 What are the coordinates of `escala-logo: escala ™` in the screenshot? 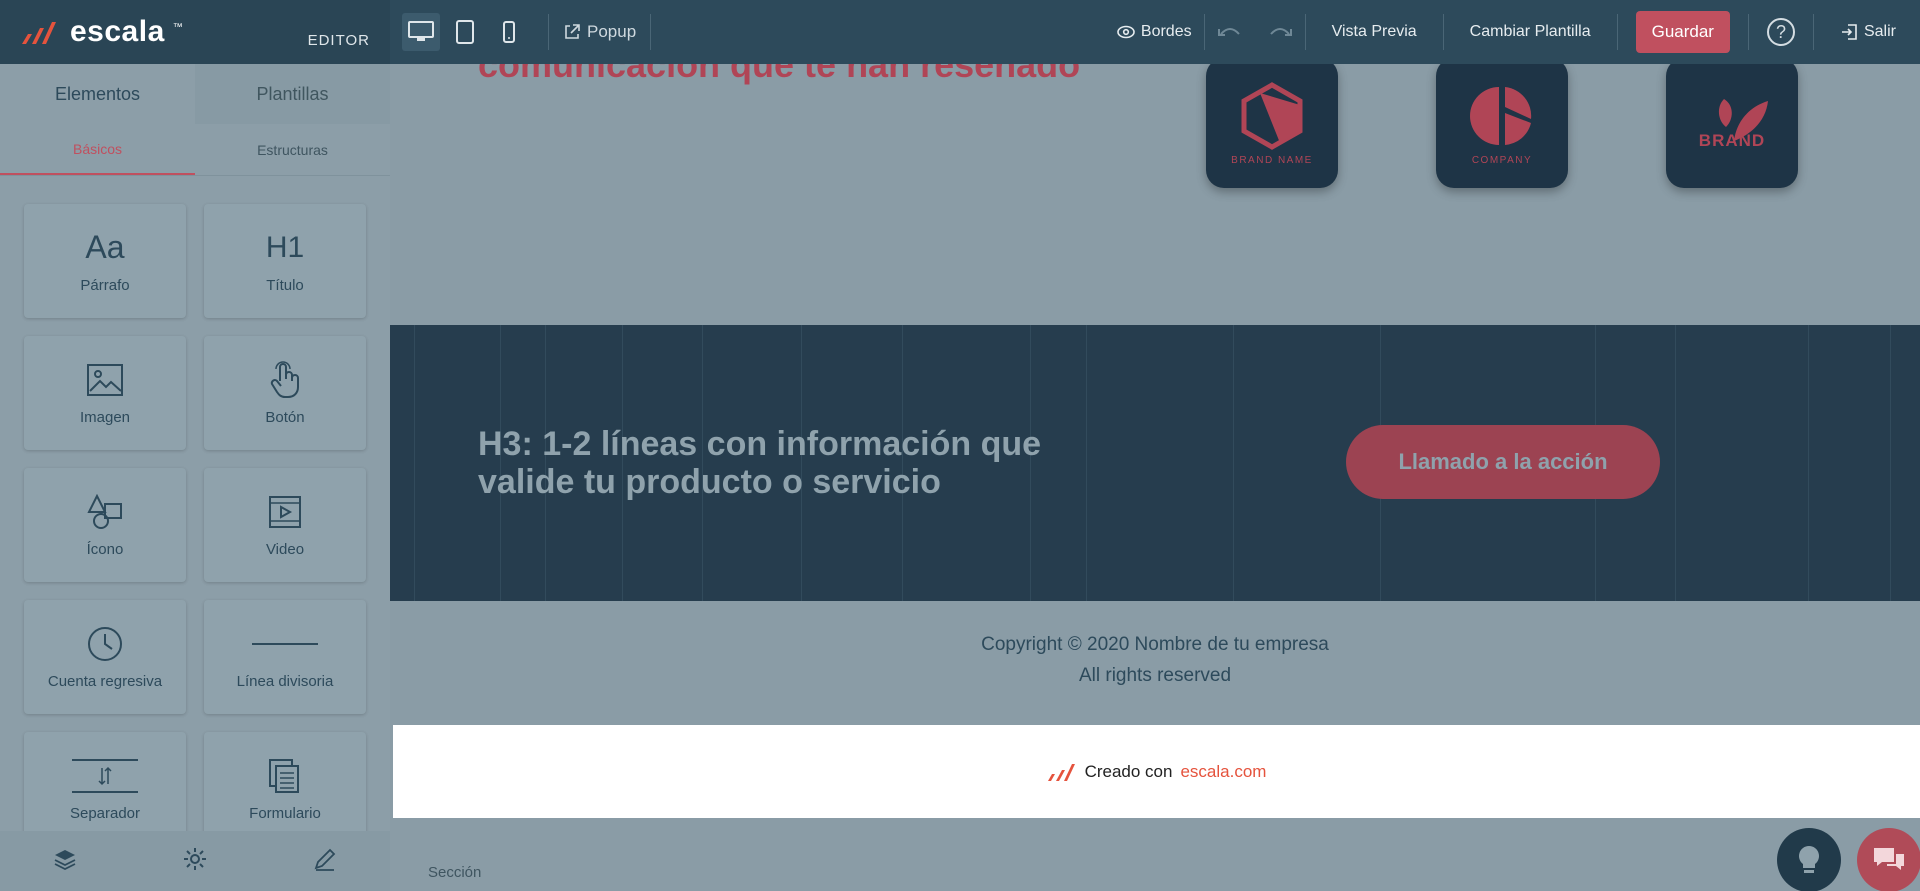 It's located at (101, 32).